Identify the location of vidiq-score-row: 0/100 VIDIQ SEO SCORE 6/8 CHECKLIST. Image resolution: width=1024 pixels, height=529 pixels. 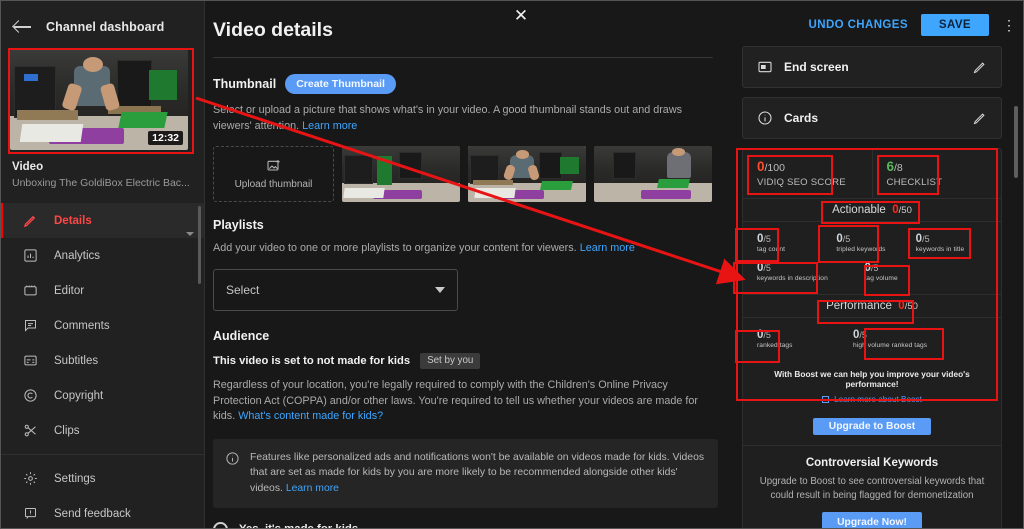
(872, 173).